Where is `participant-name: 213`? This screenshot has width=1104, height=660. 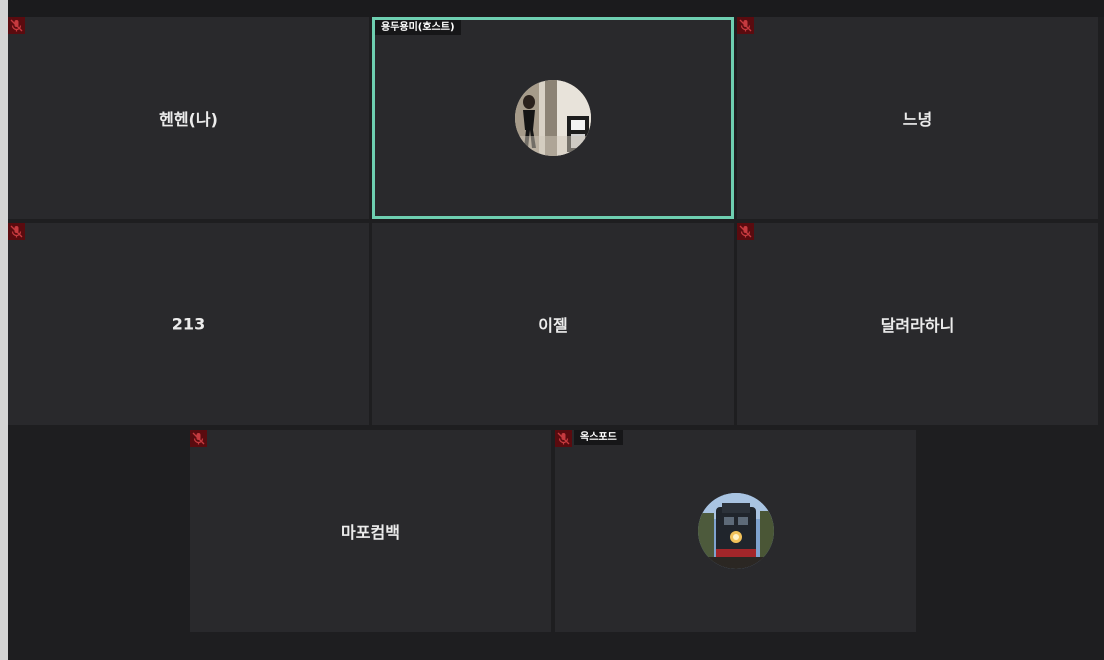 participant-name: 213 is located at coordinates (188, 324).